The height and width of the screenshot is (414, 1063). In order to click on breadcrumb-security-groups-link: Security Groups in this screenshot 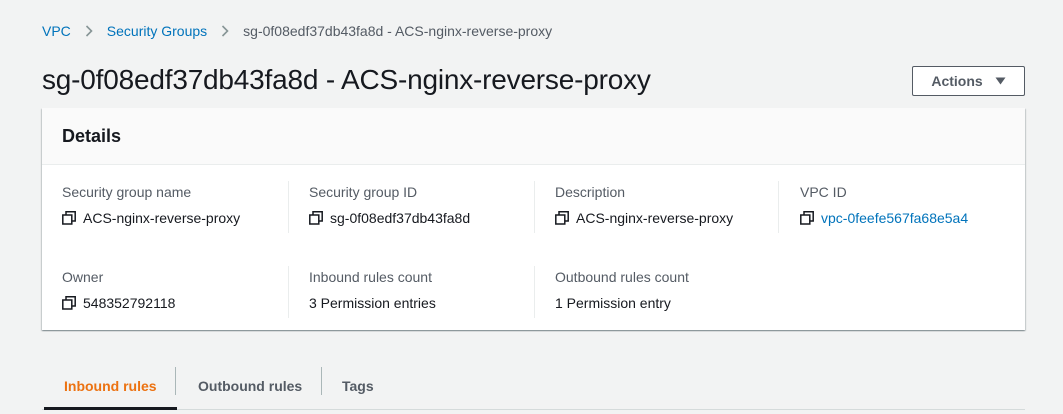, I will do `click(157, 31)`.